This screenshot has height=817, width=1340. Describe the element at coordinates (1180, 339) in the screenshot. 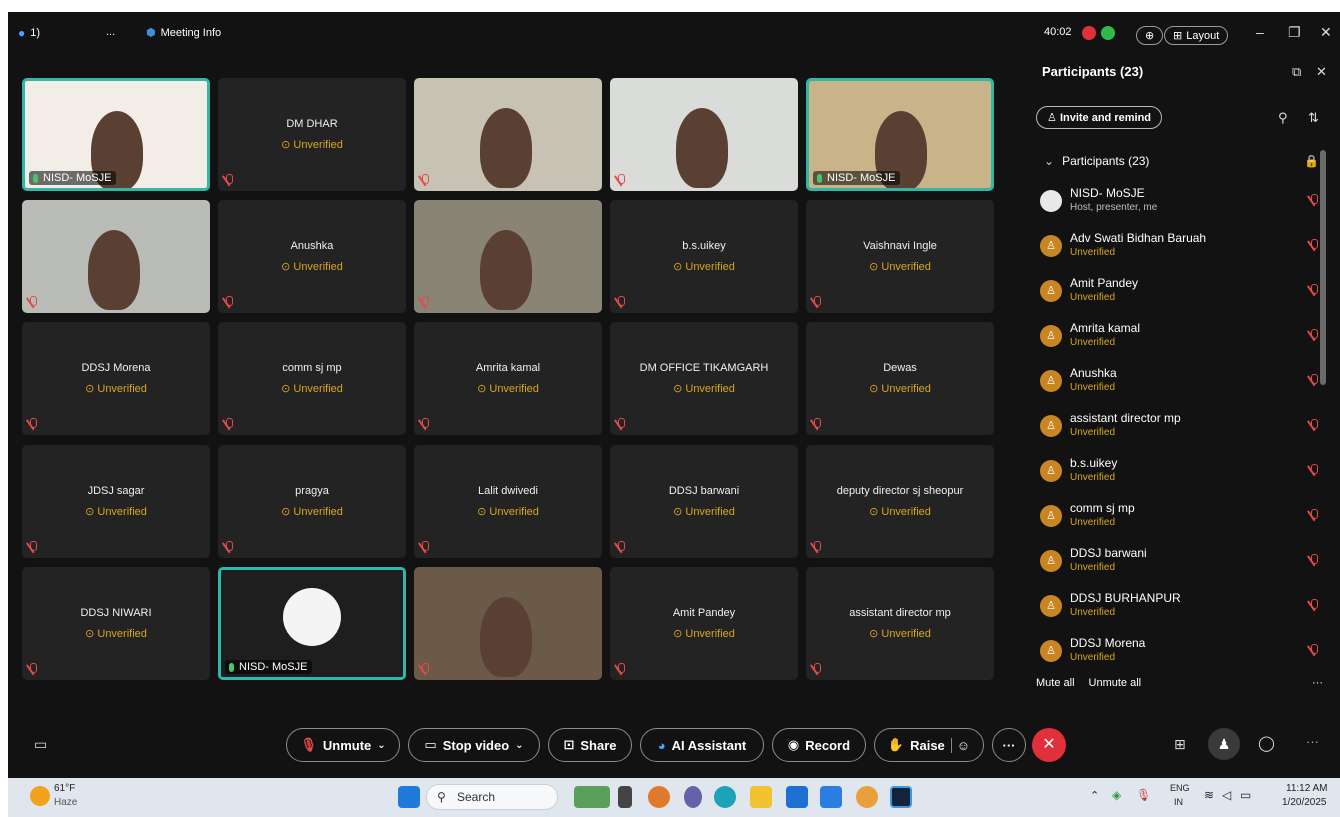

I see `participant-row: ♙ Amrita kamal Unverified` at that location.